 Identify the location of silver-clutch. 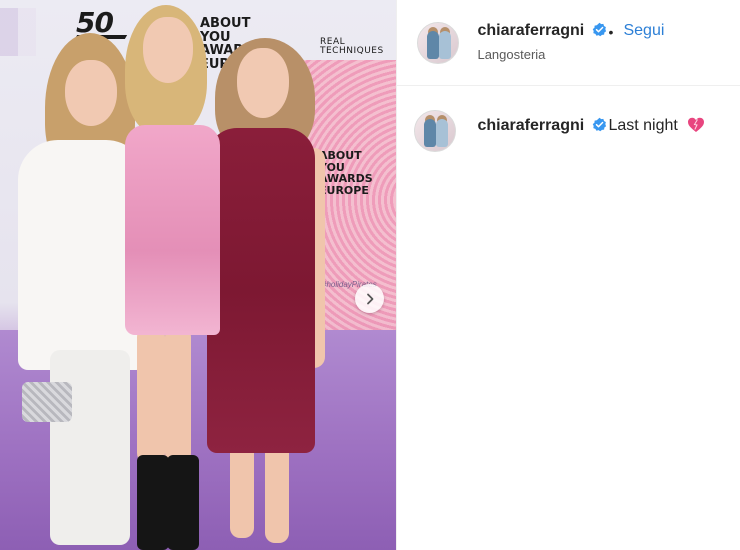
(47, 402).